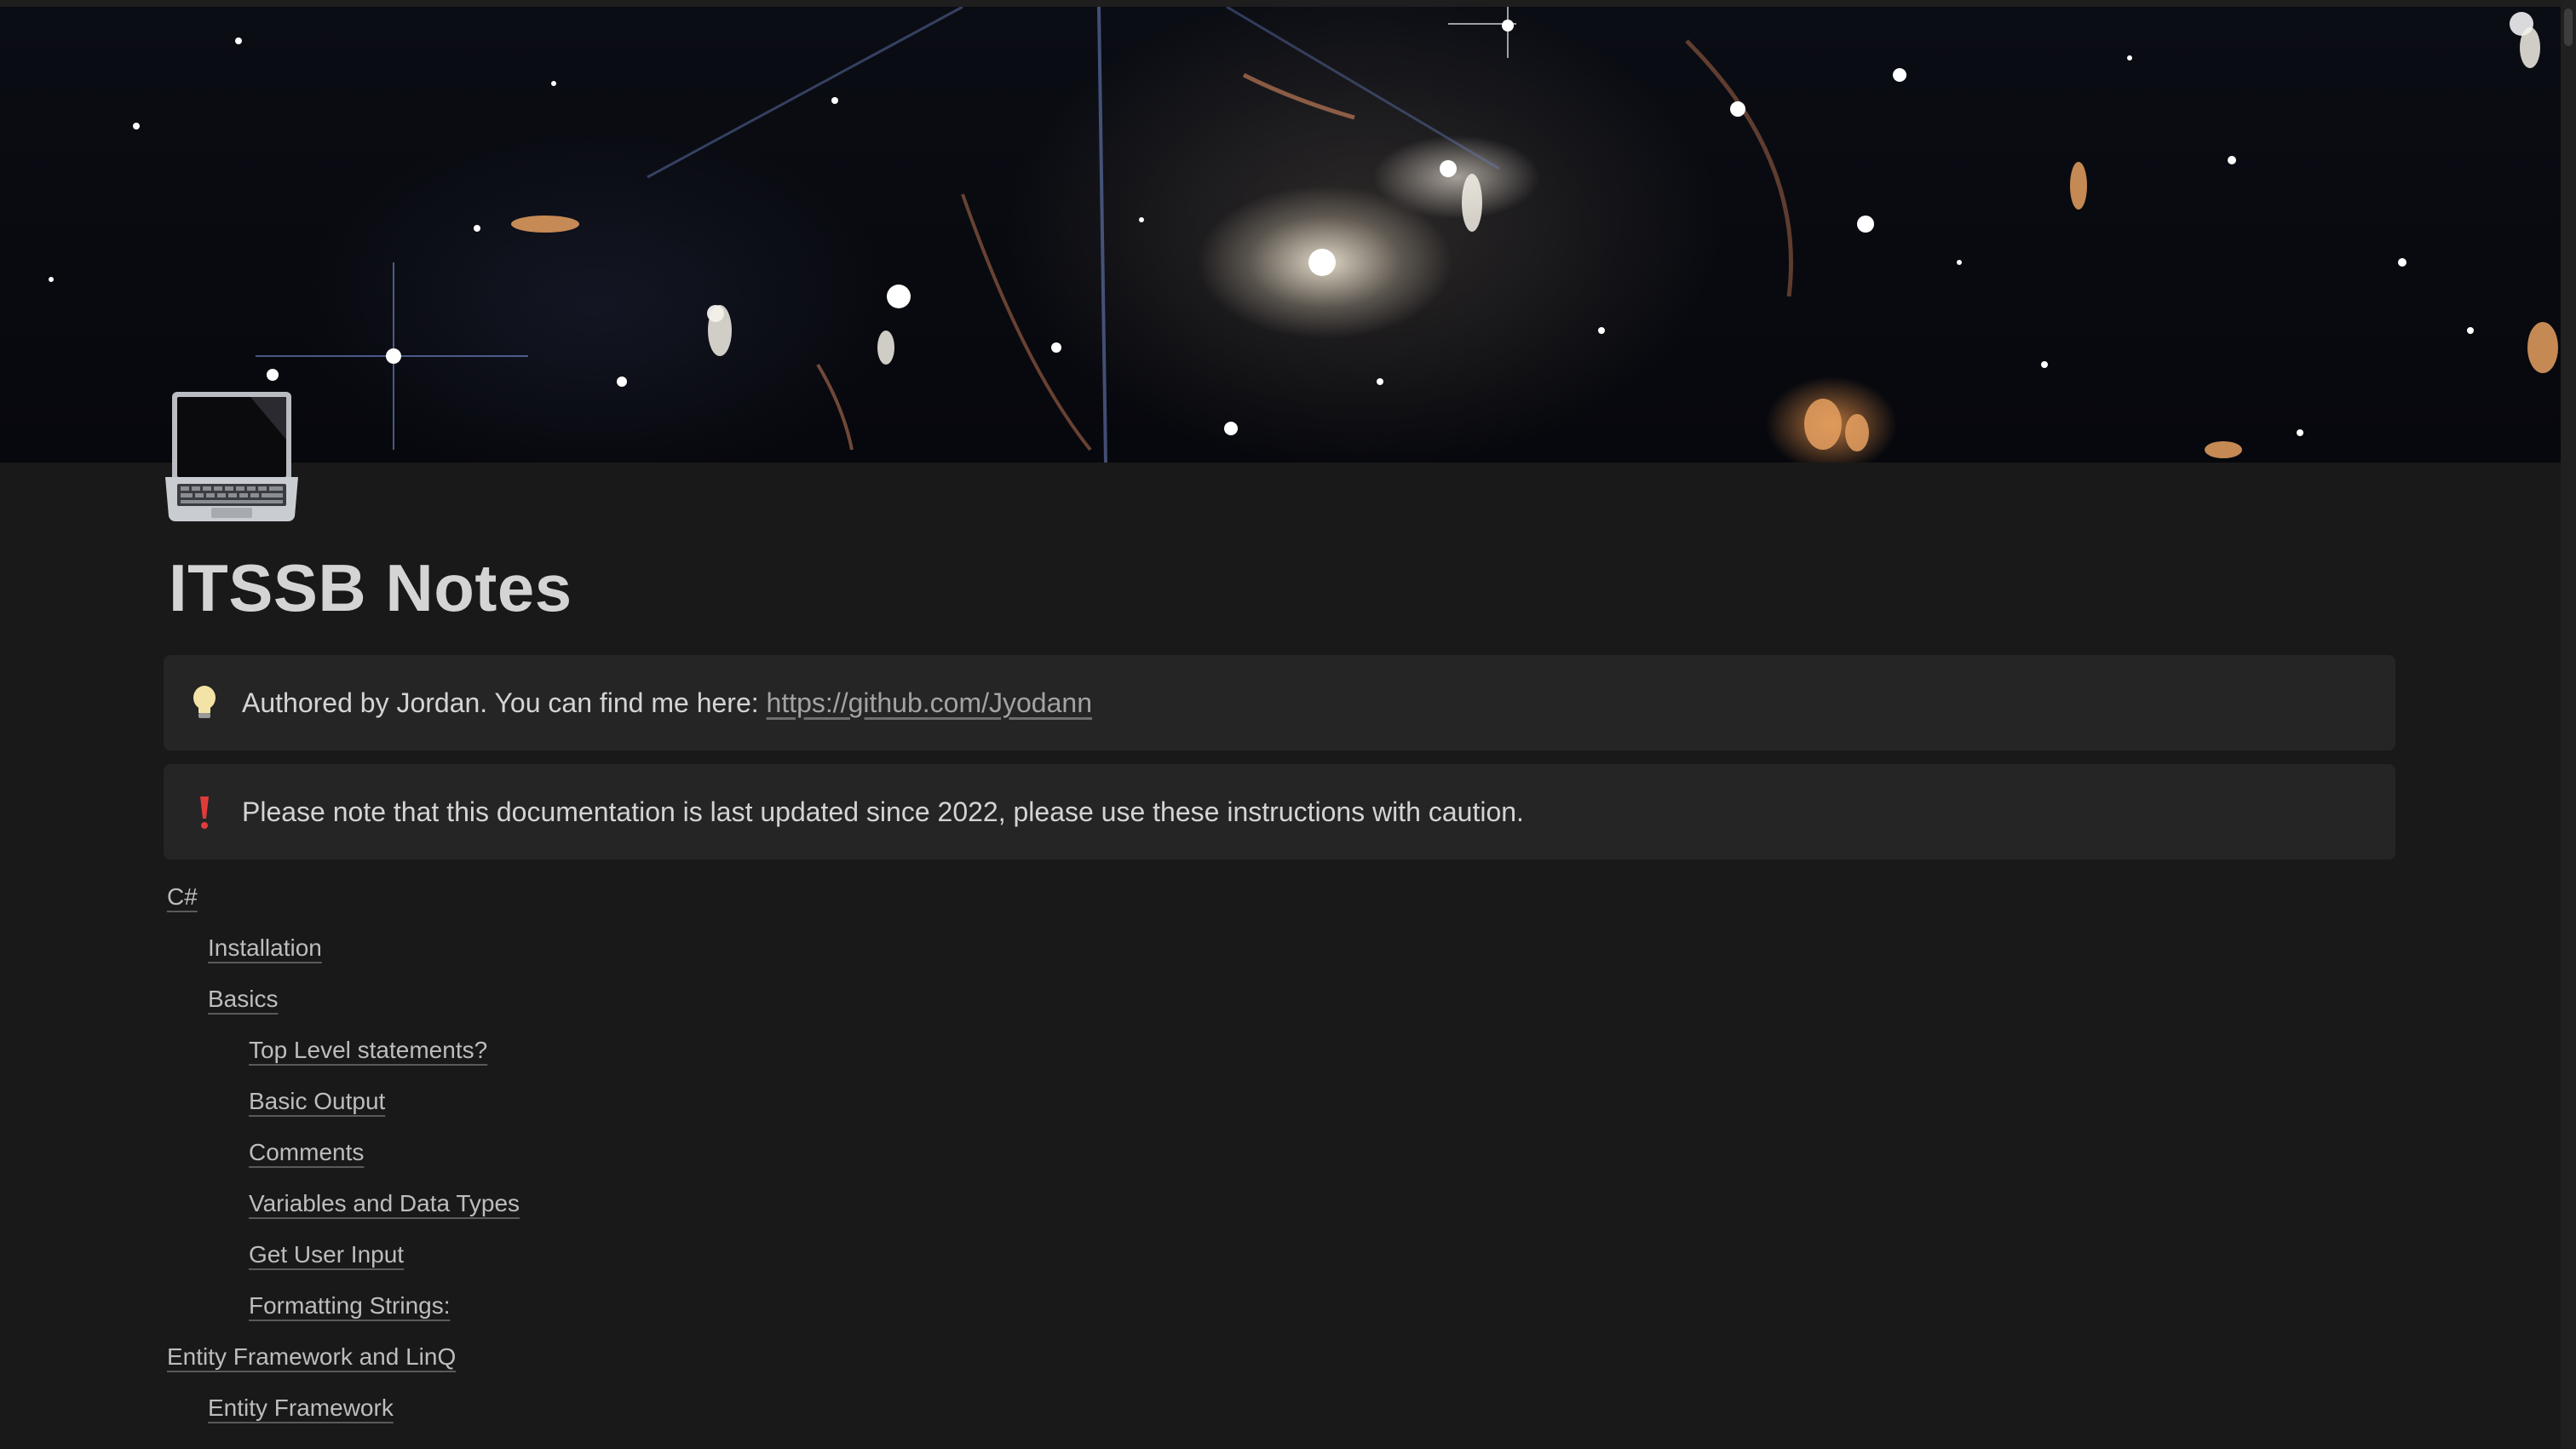 The width and height of the screenshot is (2576, 1449). What do you see at coordinates (326, 1255) in the screenshot?
I see `toc-item-get-user-input: Get User Input` at bounding box center [326, 1255].